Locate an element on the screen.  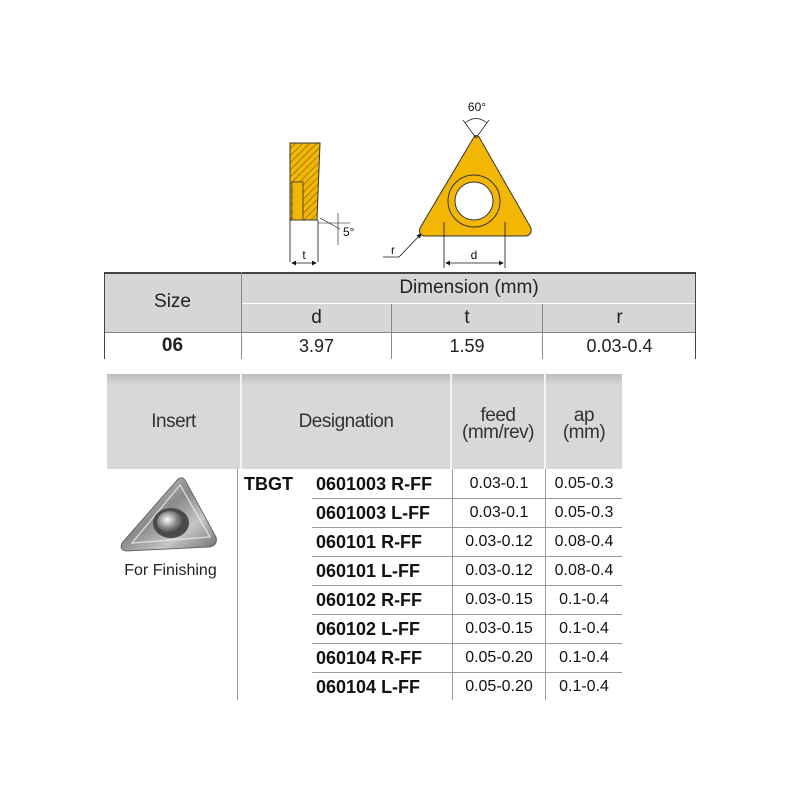
designation-header: Insert Designation feed (mm/rev) ap (mm) is located at coordinates (364, 421).